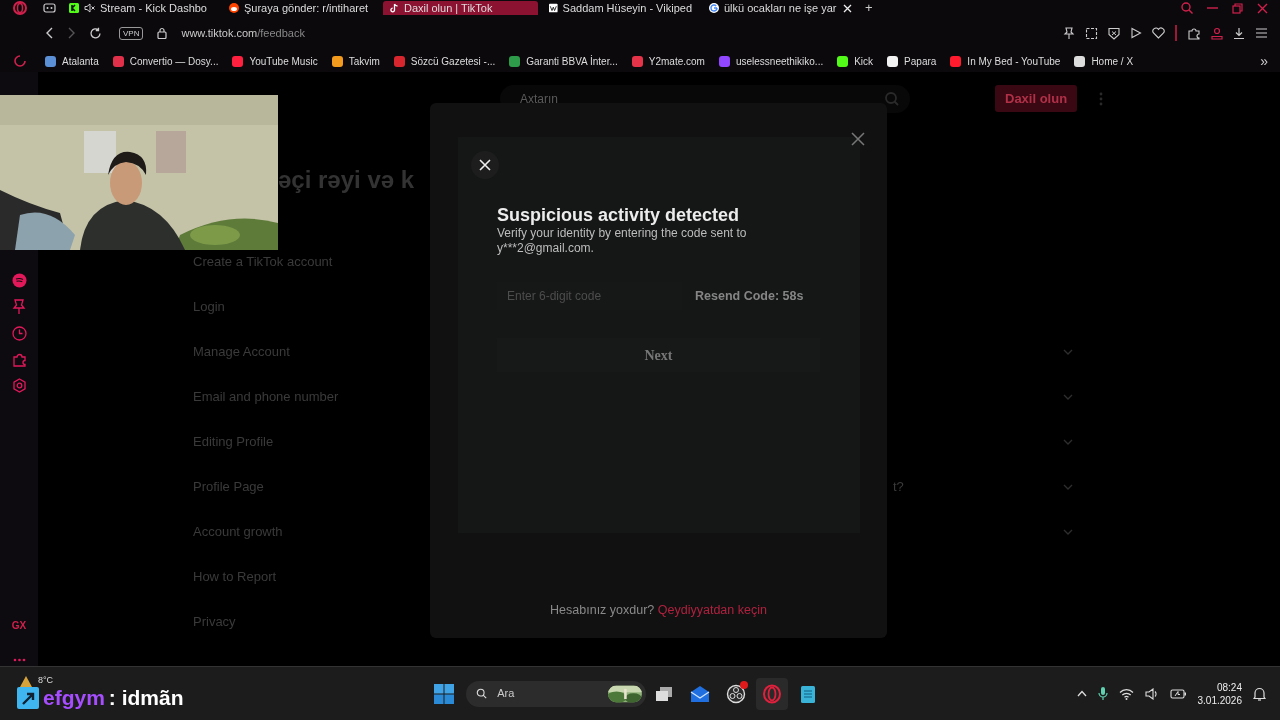 Image resolution: width=1280 pixels, height=720 pixels. Describe the element at coordinates (95, 33) in the screenshot. I see `reload-icon` at that location.